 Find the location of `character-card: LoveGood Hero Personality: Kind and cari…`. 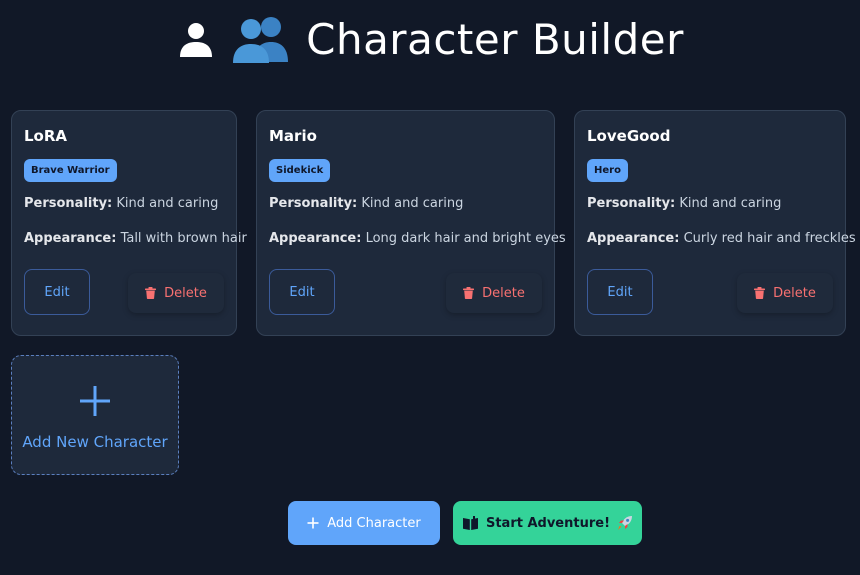

character-card: LoveGood Hero Personality: Kind and cari… is located at coordinates (715, 223).